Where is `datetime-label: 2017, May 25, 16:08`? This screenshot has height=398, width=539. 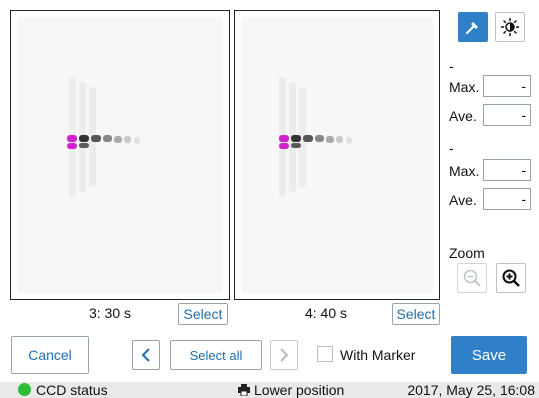 datetime-label: 2017, May 25, 16:08 is located at coordinates (471, 390).